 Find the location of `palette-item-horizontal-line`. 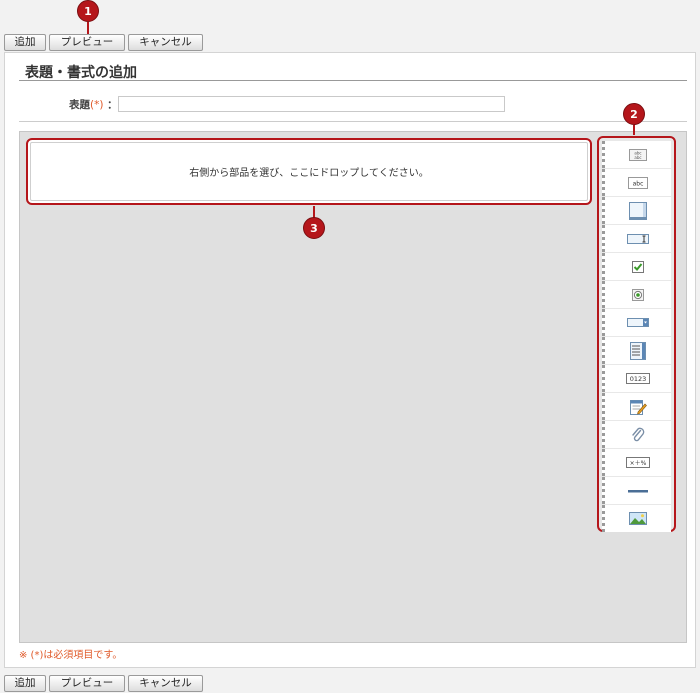

palette-item-horizontal-line is located at coordinates (636, 490).